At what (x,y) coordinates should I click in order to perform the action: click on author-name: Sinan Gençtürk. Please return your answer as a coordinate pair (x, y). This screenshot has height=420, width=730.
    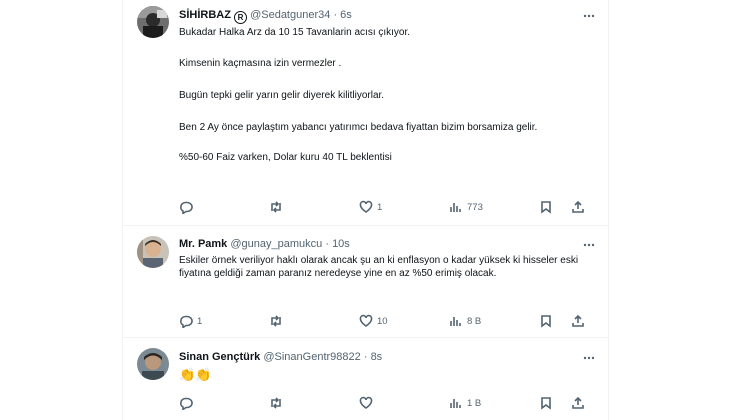
    Looking at the image, I should click on (219, 357).